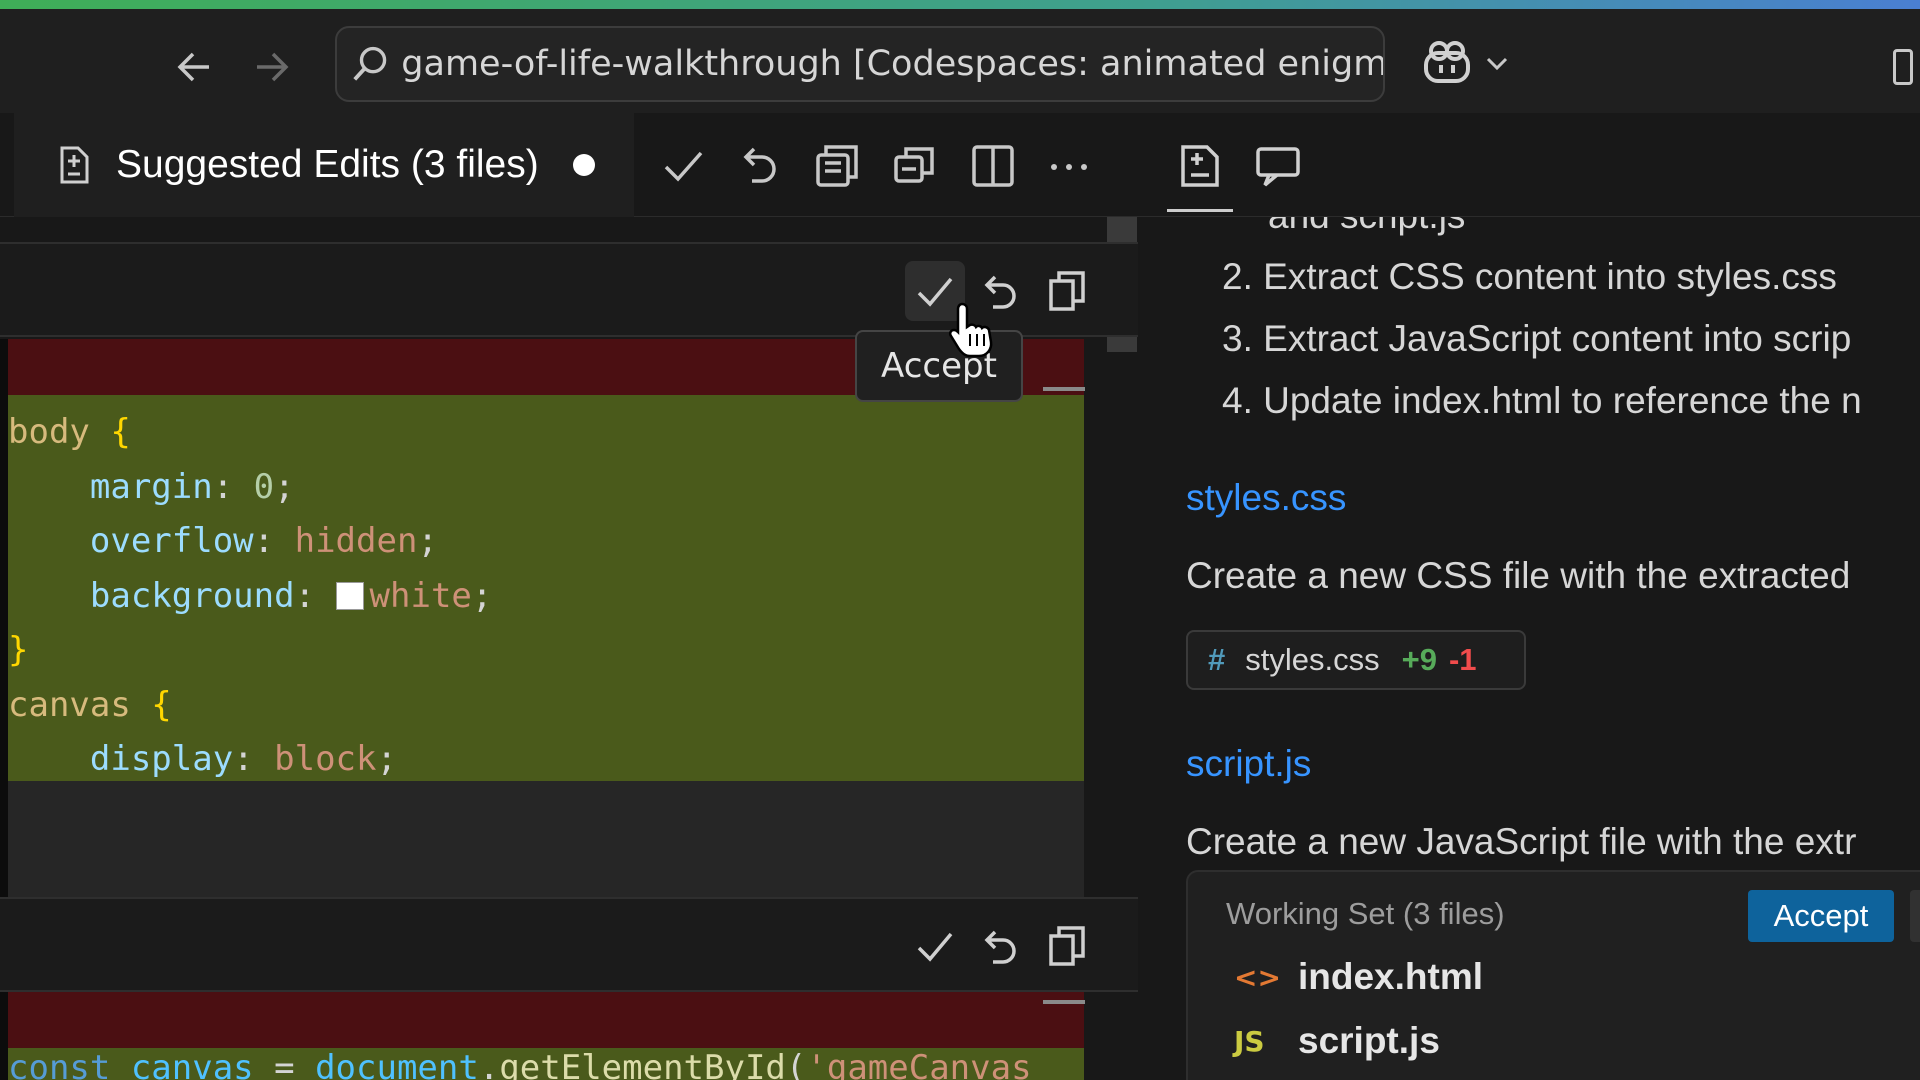 This screenshot has width=1920, height=1080. I want to click on code-line: display: block;, so click(202, 759).